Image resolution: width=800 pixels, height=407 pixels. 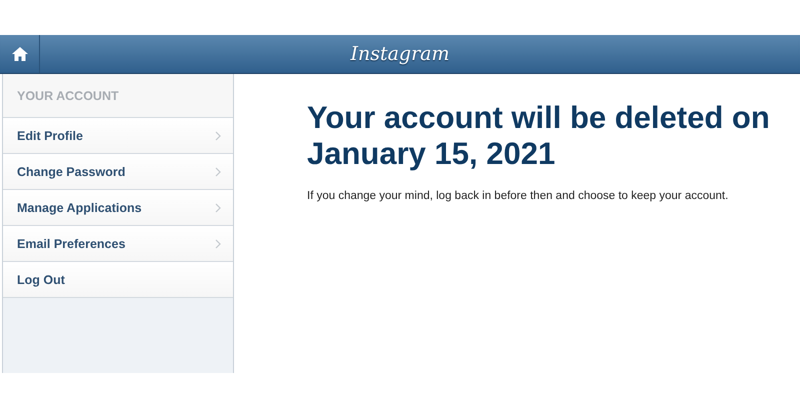 What do you see at coordinates (118, 172) in the screenshot?
I see `menu-item: Change Password` at bounding box center [118, 172].